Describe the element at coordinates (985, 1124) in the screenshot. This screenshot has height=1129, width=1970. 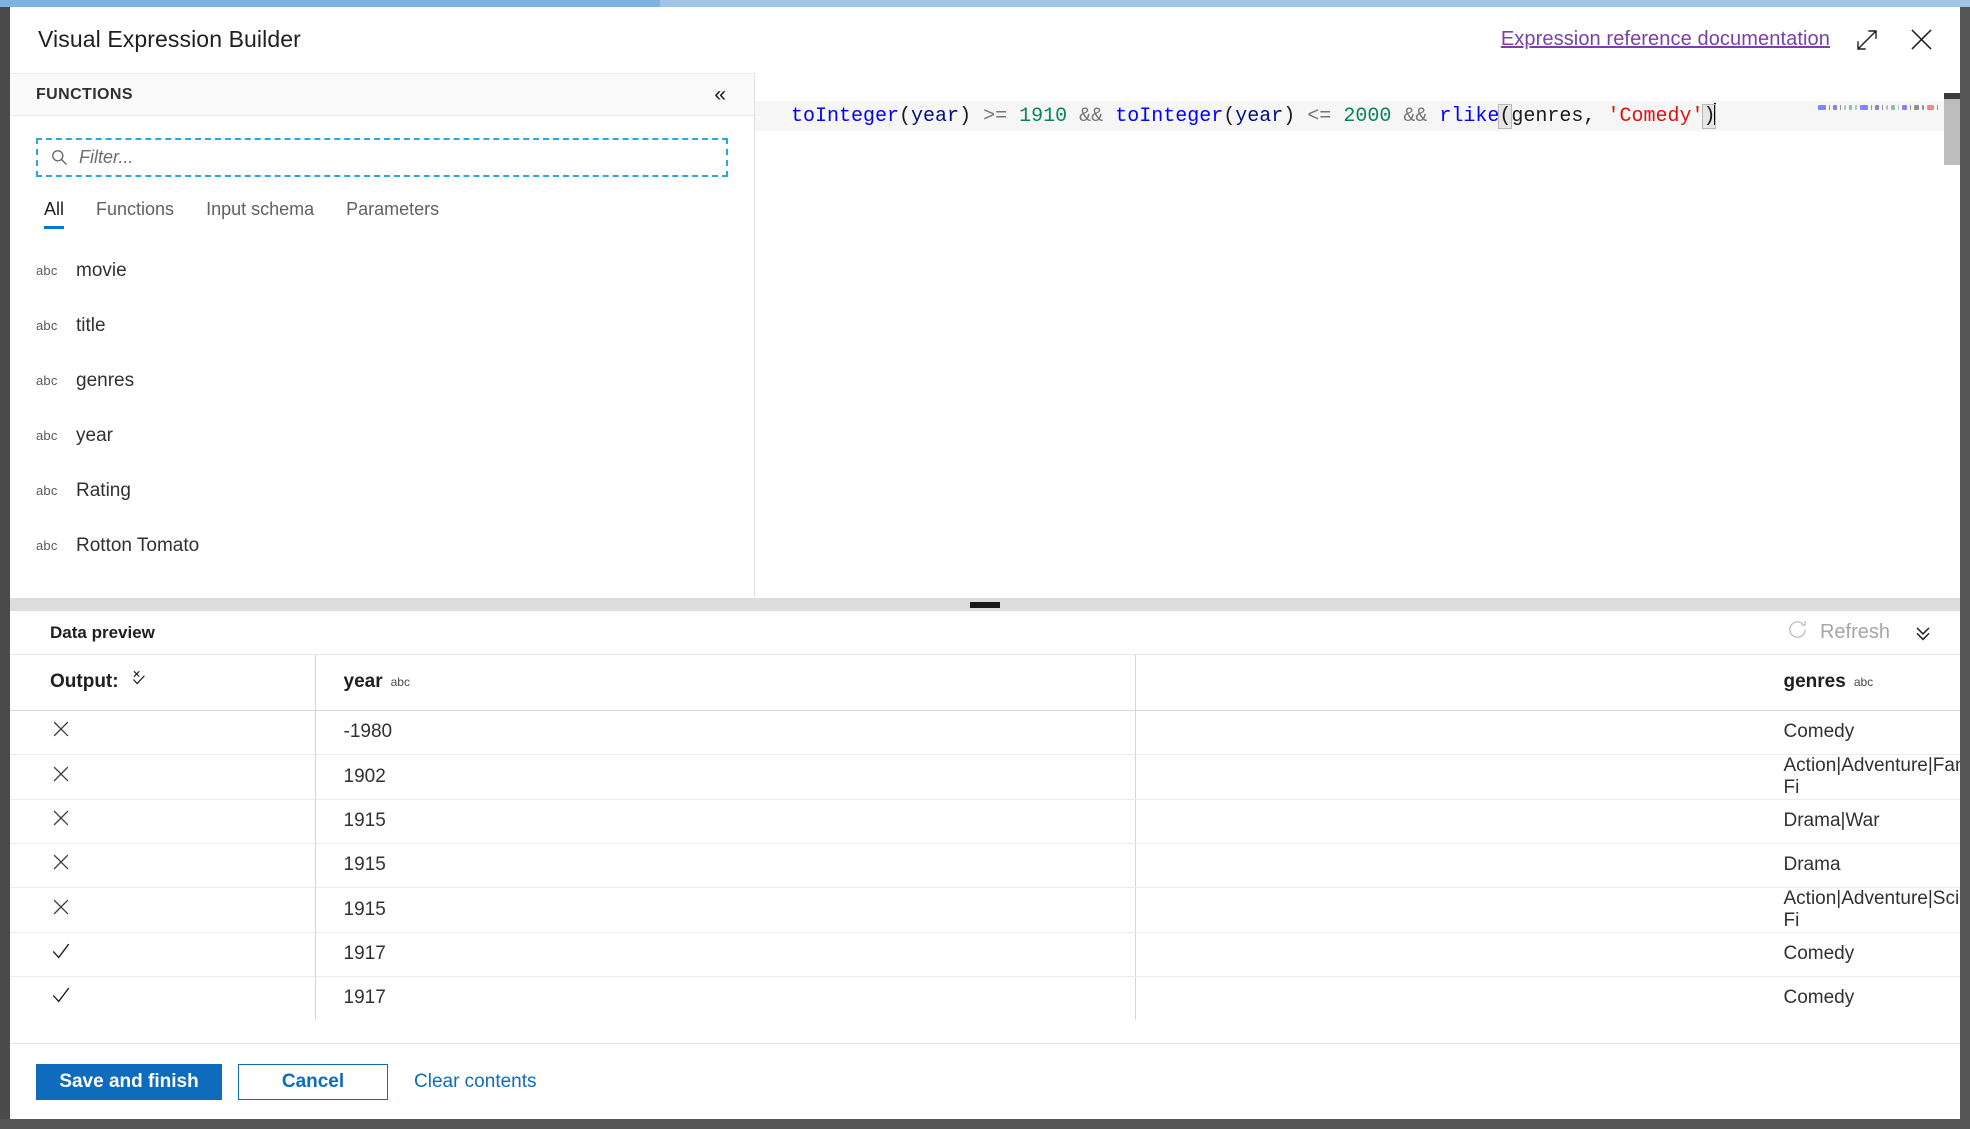
I see `window-bottom-edge` at that location.